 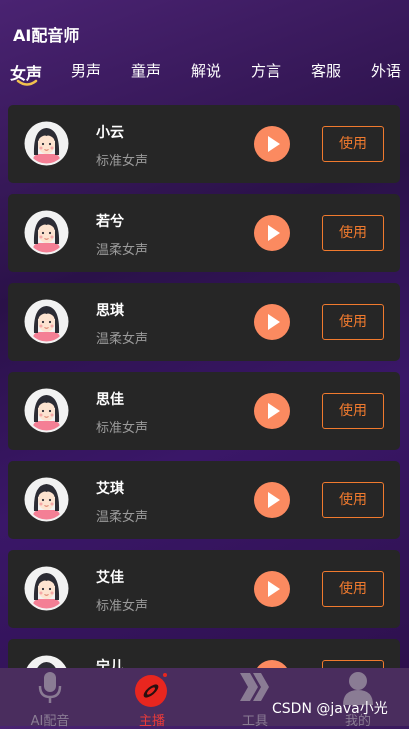 What do you see at coordinates (206, 70) in the screenshot?
I see `tab-narration: 解说` at bounding box center [206, 70].